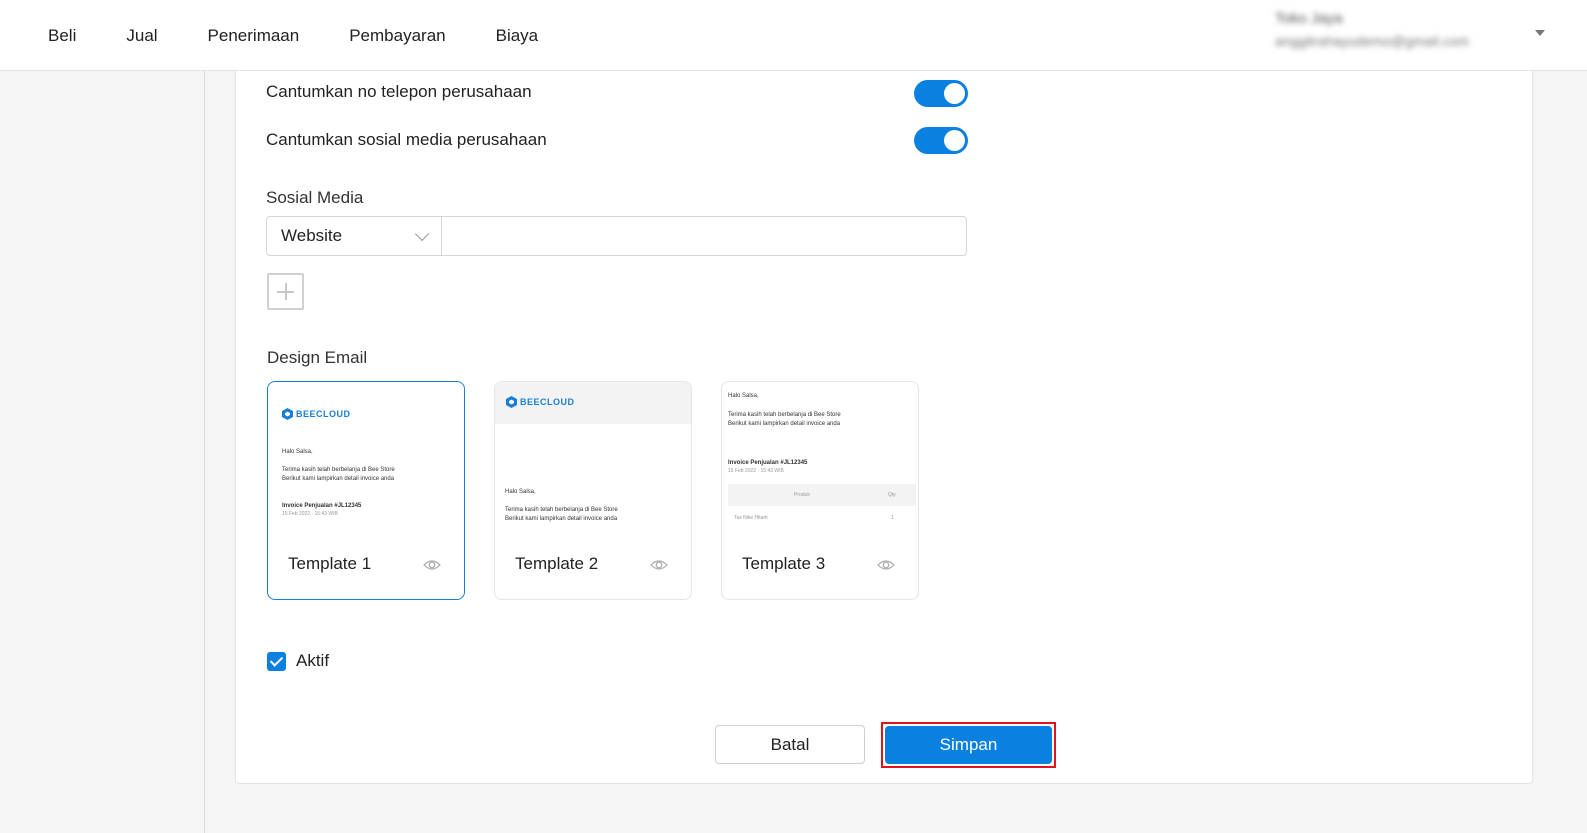 Image resolution: width=1587 pixels, height=833 pixels. I want to click on phone-toggle-label: Cantumkan no telepon perusahaan, so click(399, 91).